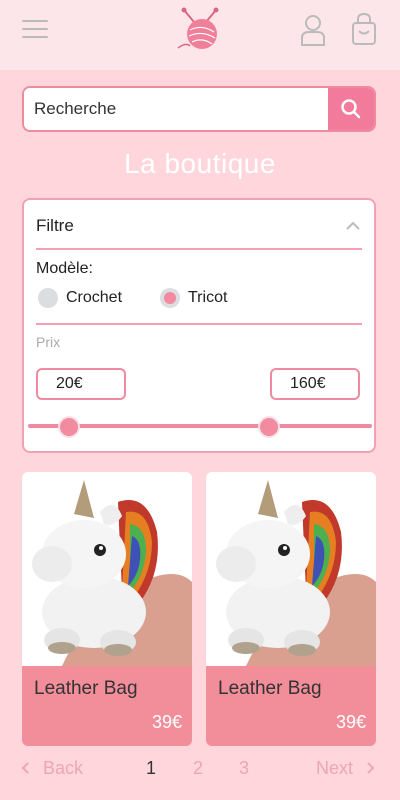 This screenshot has height=800, width=400. What do you see at coordinates (313, 30) in the screenshot?
I see `user-icon` at bounding box center [313, 30].